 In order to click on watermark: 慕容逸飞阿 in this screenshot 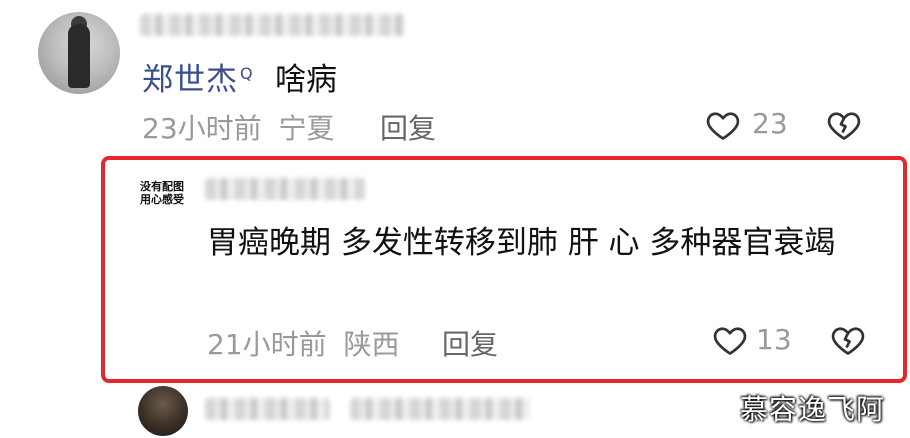, I will do `click(813, 409)`.